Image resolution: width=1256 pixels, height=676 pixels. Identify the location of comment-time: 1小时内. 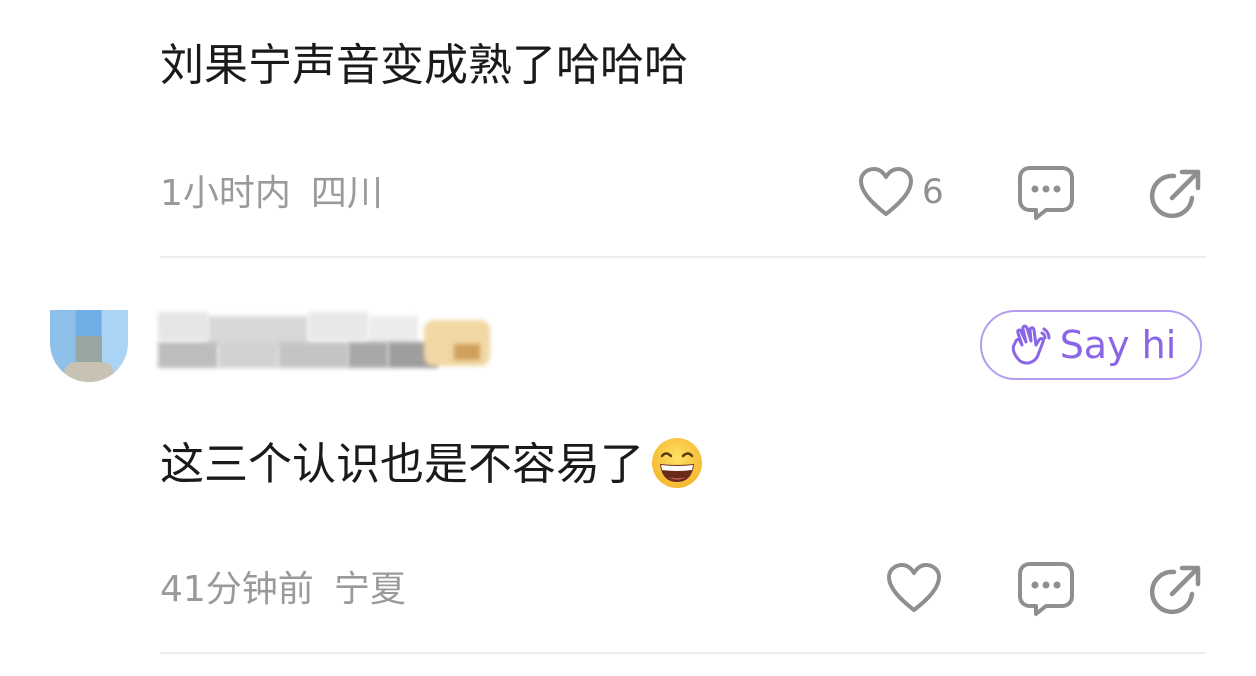
(225, 193).